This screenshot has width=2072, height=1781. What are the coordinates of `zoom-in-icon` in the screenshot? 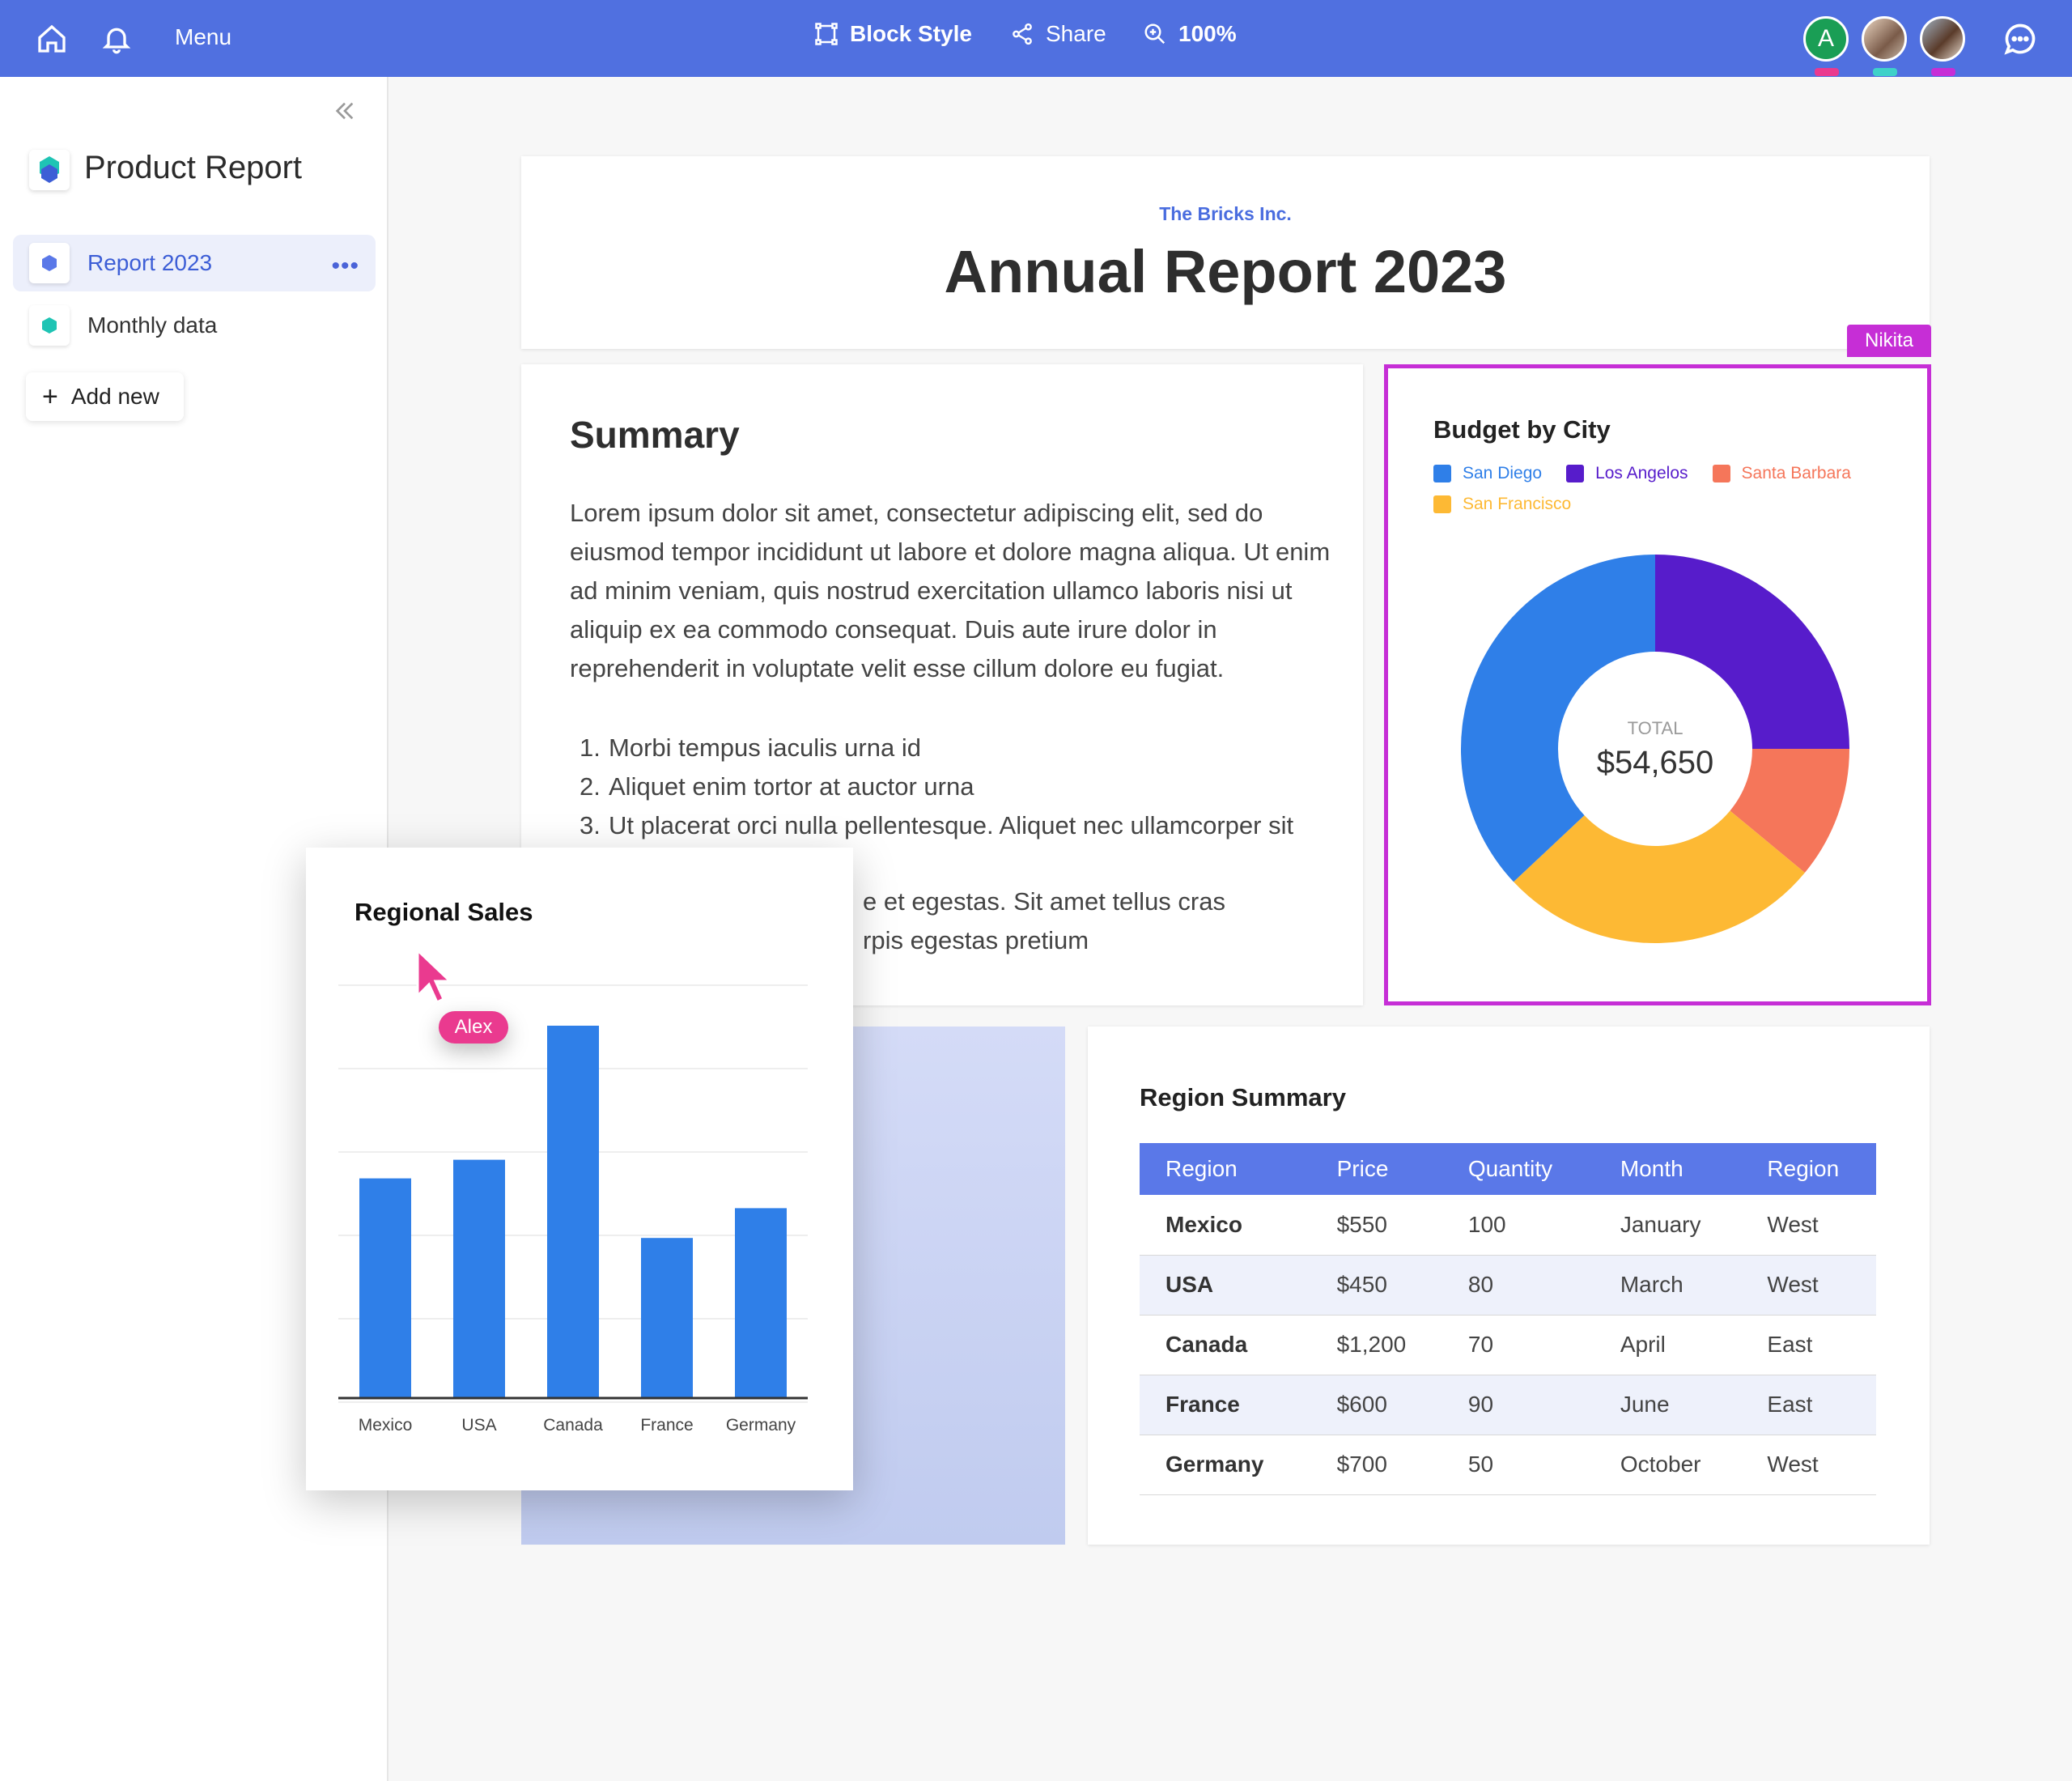 It's located at (1155, 34).